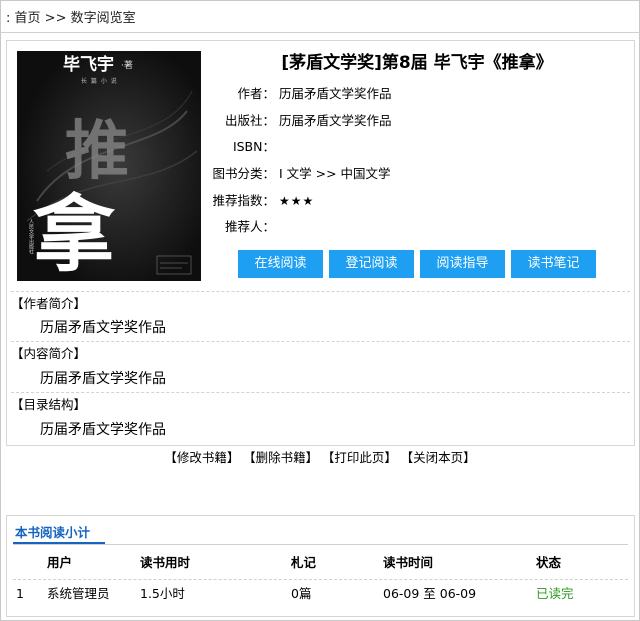 The height and width of the screenshot is (621, 640). Describe the element at coordinates (320, 458) in the screenshot. I see `page-actions: 【修改书籍】 【删除书籍】 【打印此页】 【关闭本页】` at that location.